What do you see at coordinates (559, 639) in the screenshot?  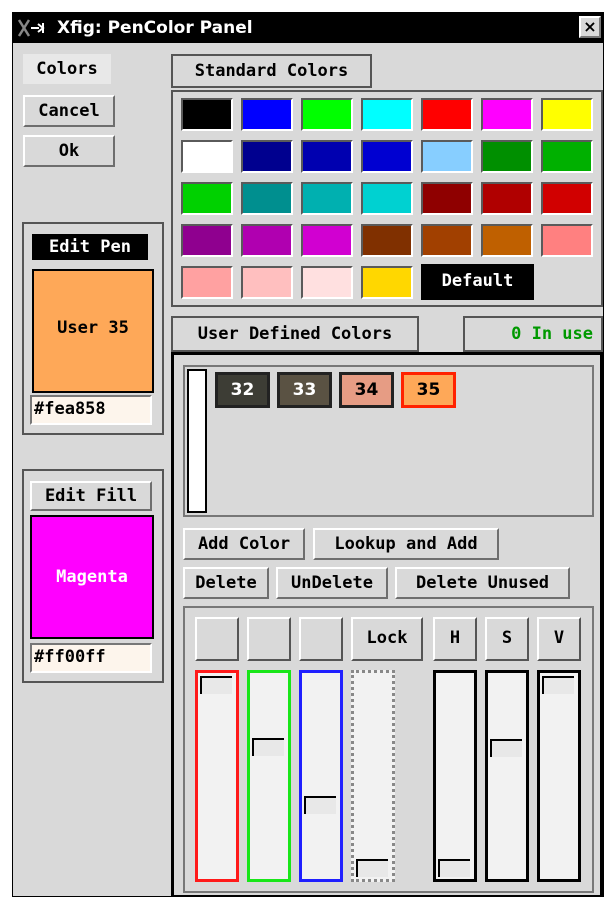 I see `value-button: V` at bounding box center [559, 639].